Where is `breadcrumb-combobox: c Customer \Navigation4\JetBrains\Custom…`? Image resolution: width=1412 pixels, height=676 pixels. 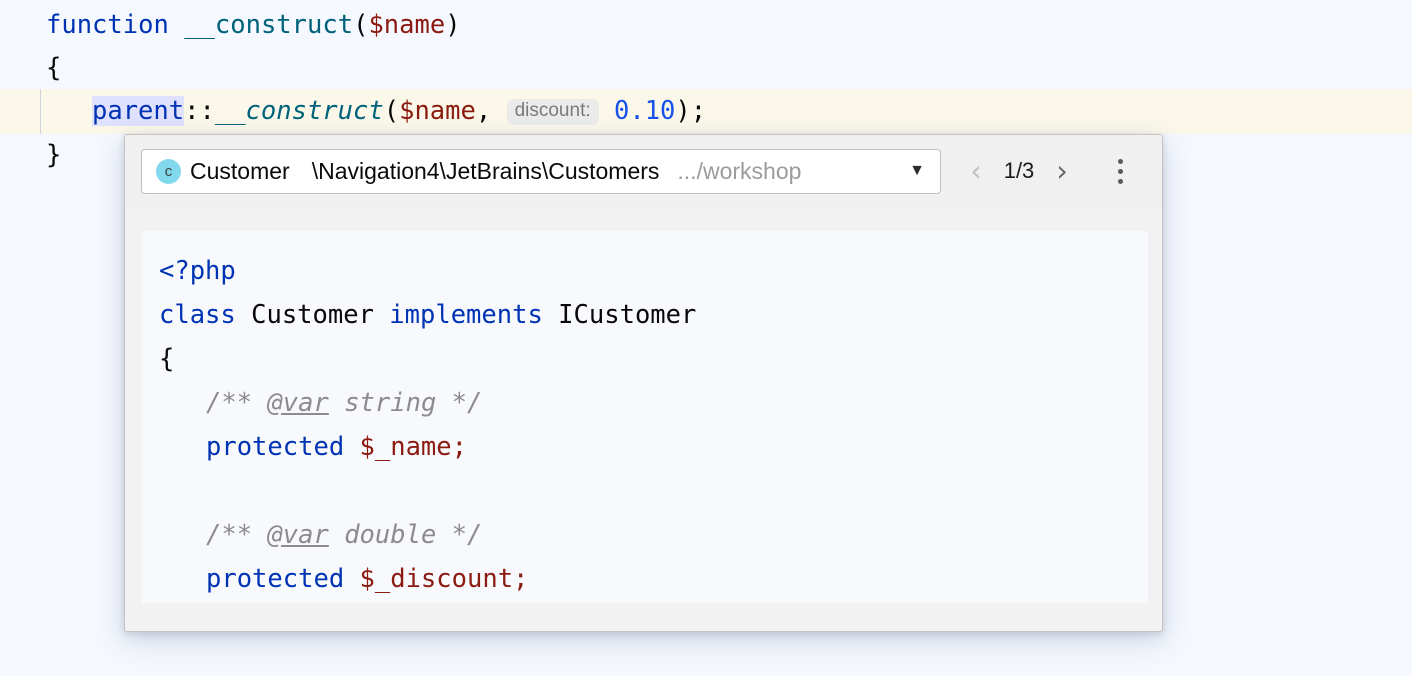
breadcrumb-combobox: c Customer \Navigation4\JetBrains\Custom… is located at coordinates (541, 171).